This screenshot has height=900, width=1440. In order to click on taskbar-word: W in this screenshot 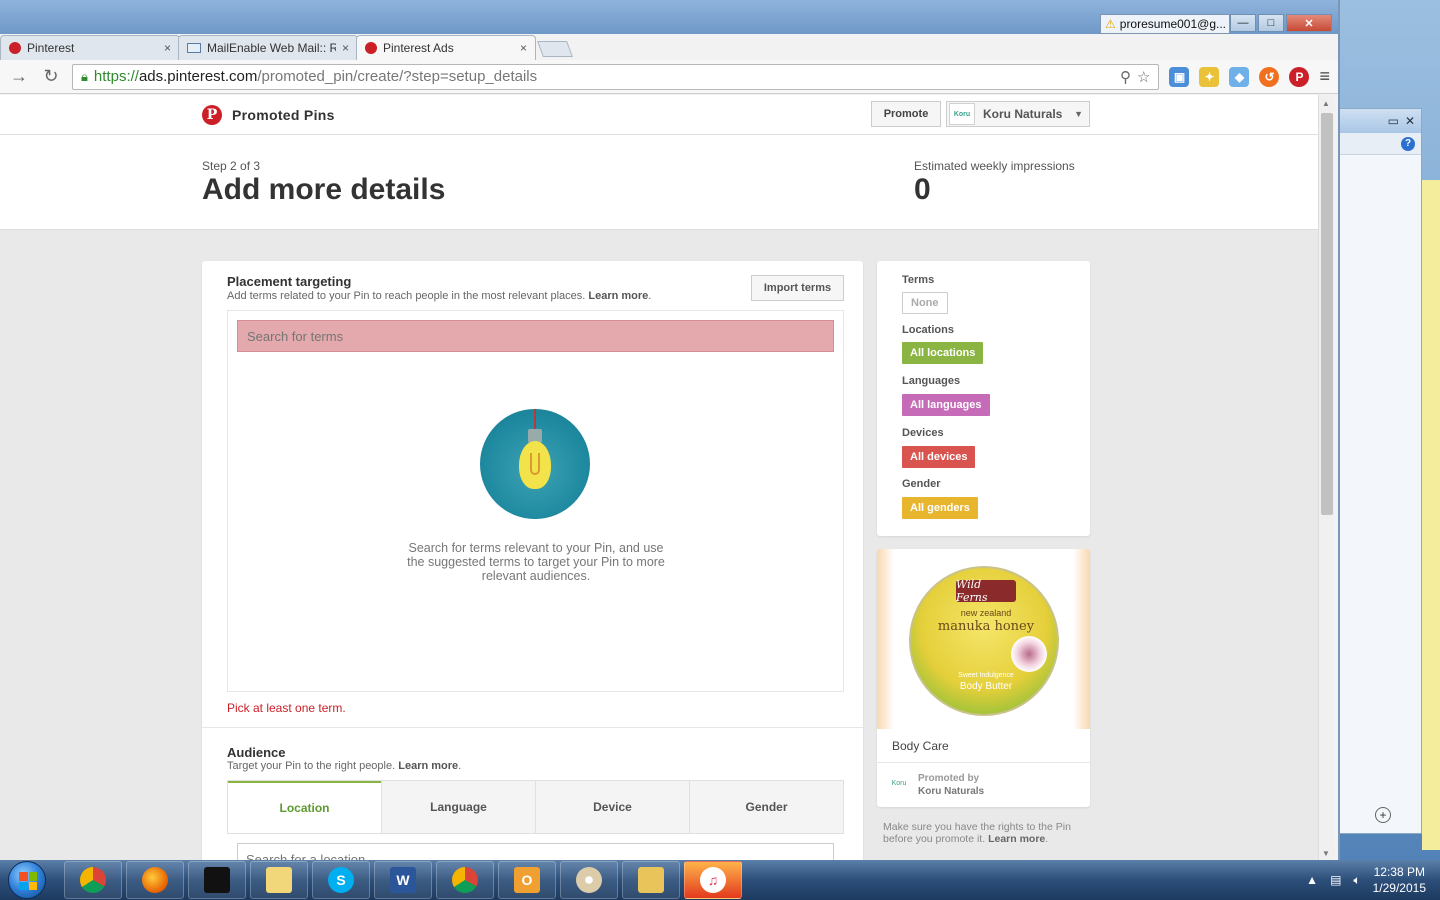, I will do `click(403, 880)`.